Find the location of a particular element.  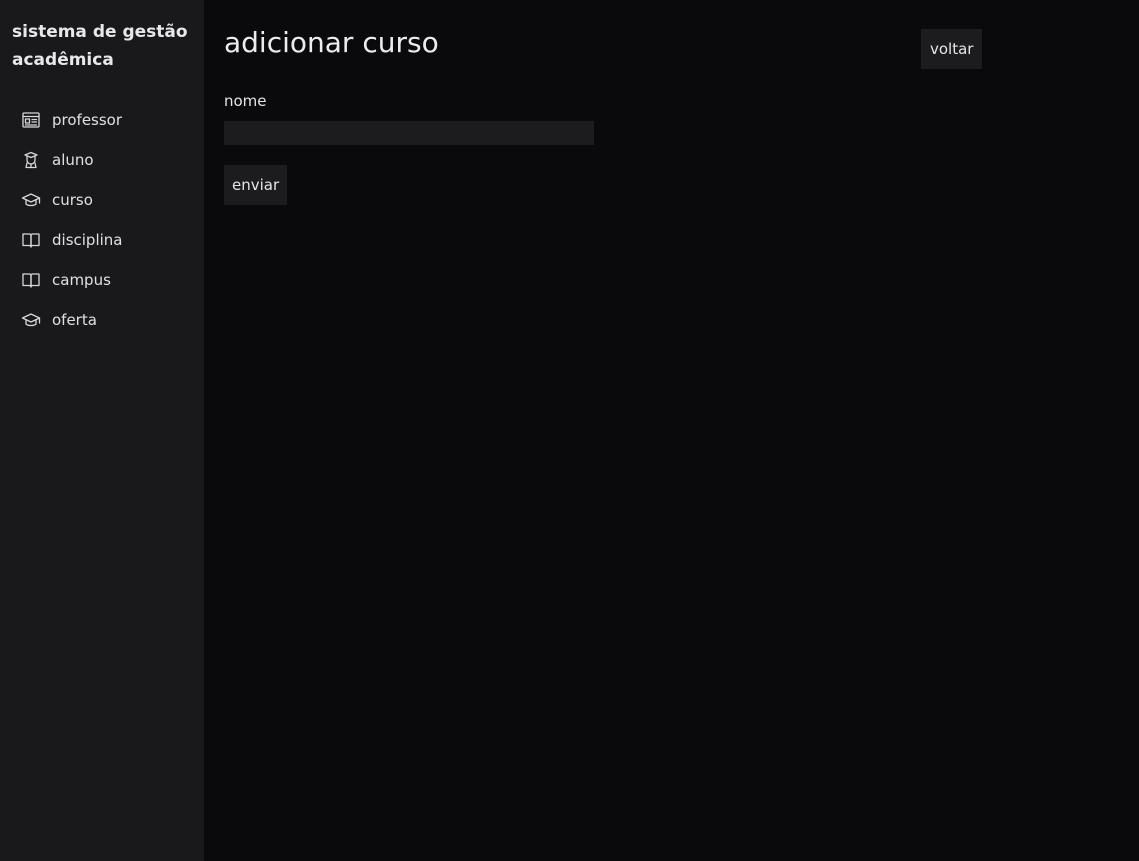

sidebar-item-professor: professor is located at coordinates (108, 120).